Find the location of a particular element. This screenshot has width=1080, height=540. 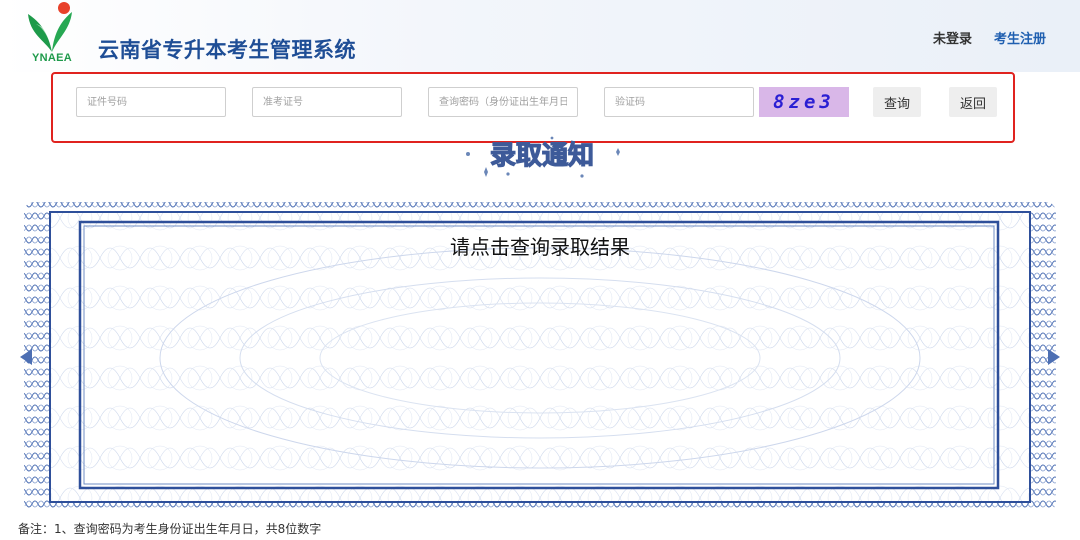

notice-heading-text: 录取通知 is located at coordinates (542, 156).